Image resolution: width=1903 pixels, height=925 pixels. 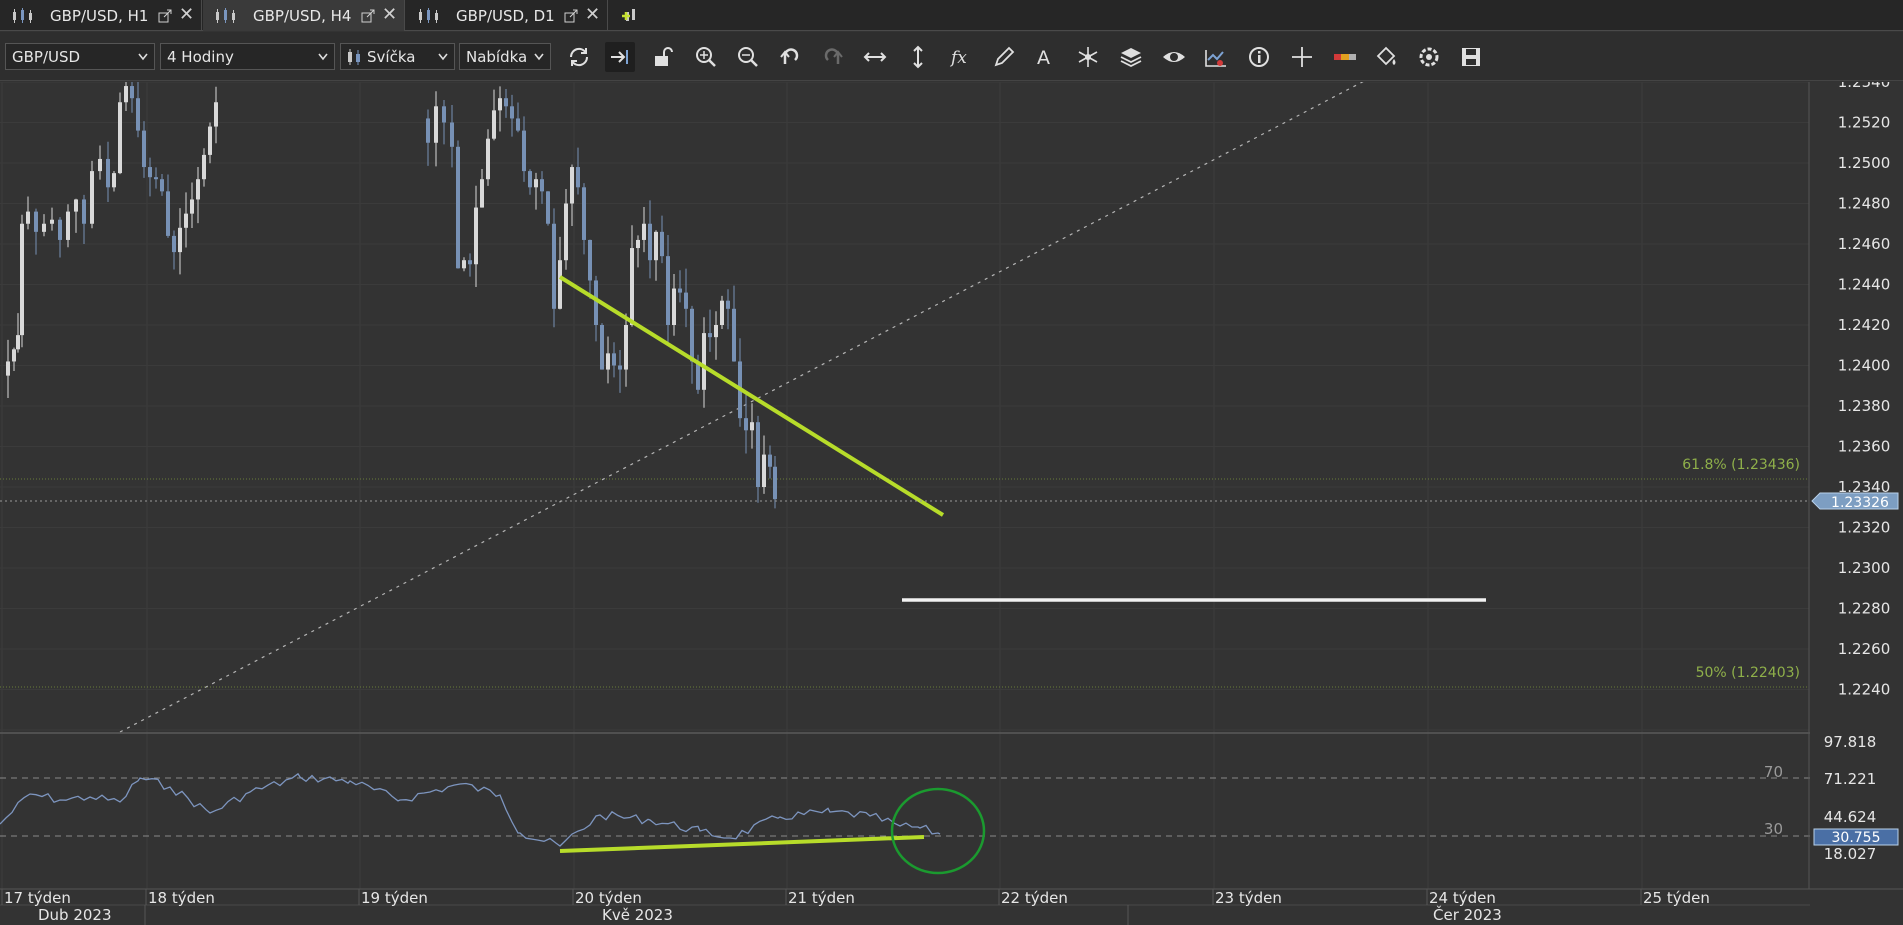 I want to click on alert-signal-button, so click(x=1216, y=57).